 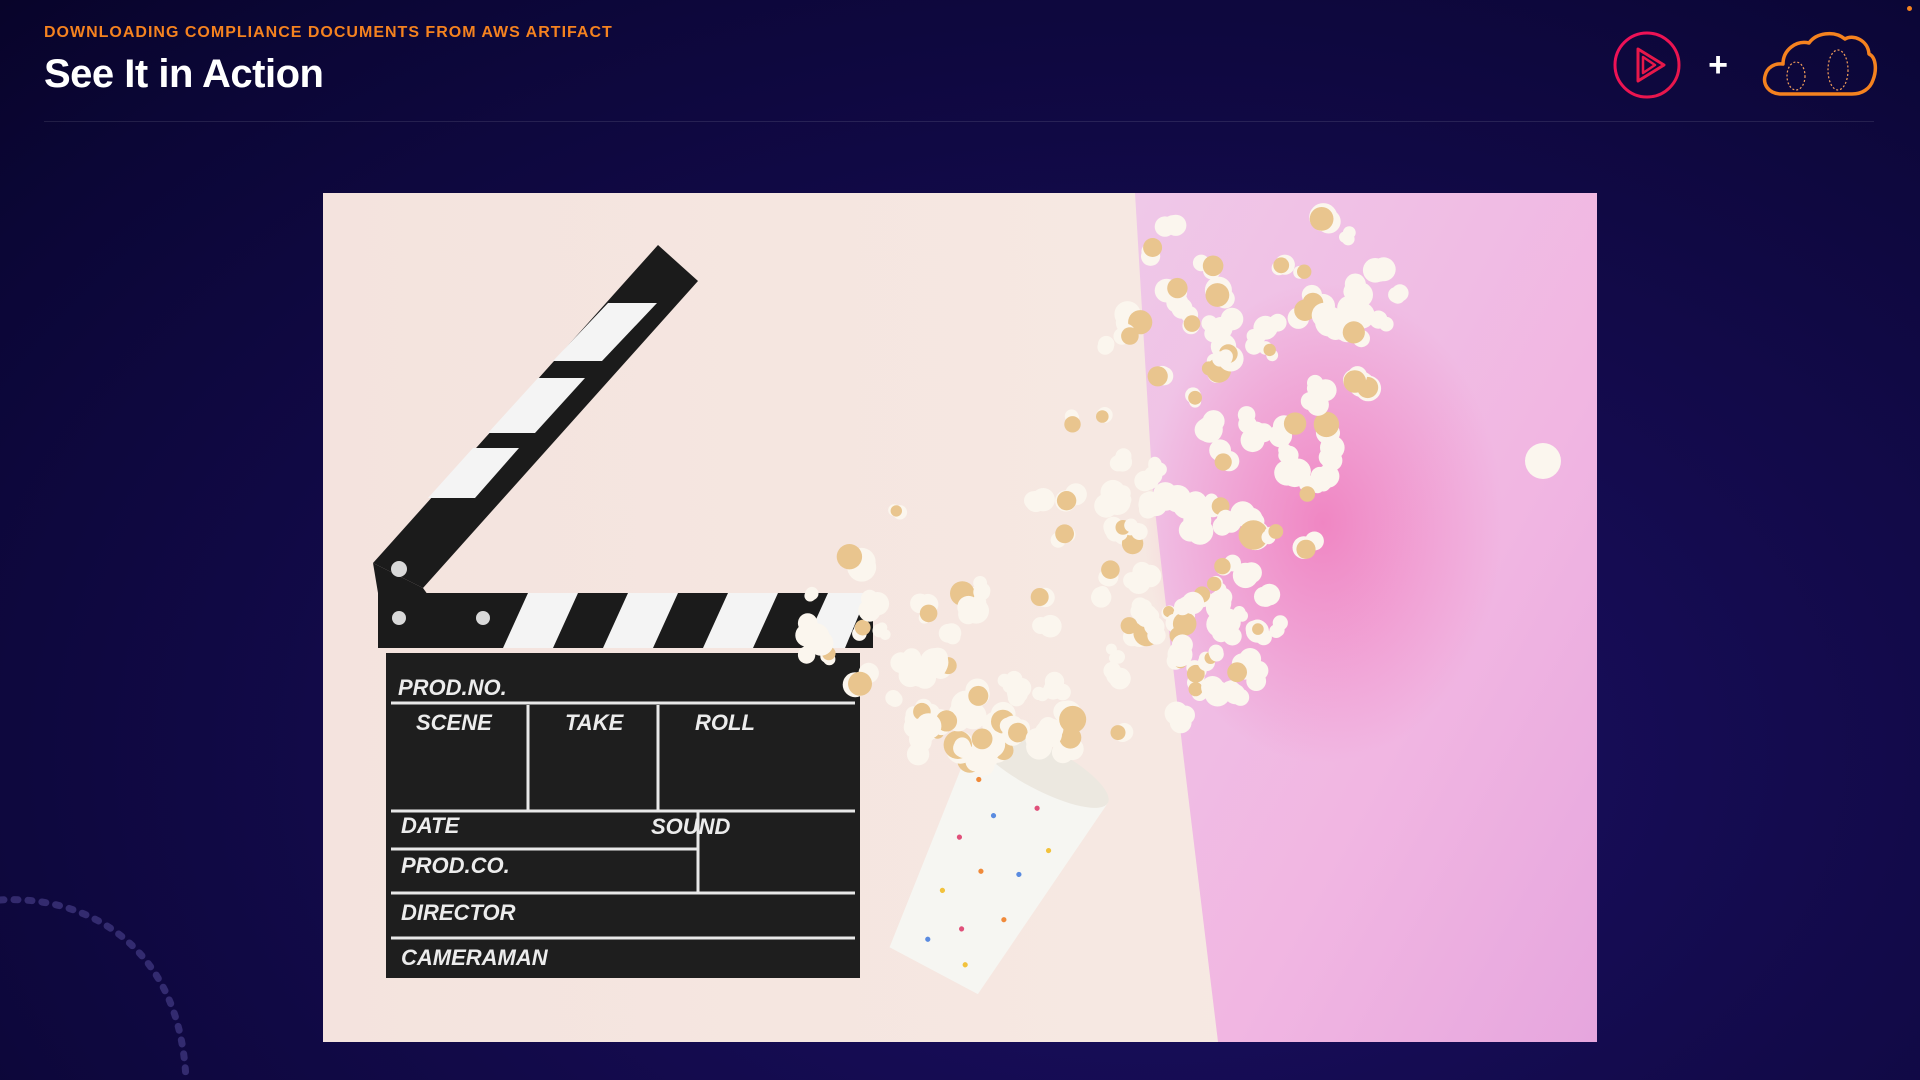 What do you see at coordinates (595, 722) in the screenshot?
I see `label-take: TAKE` at bounding box center [595, 722].